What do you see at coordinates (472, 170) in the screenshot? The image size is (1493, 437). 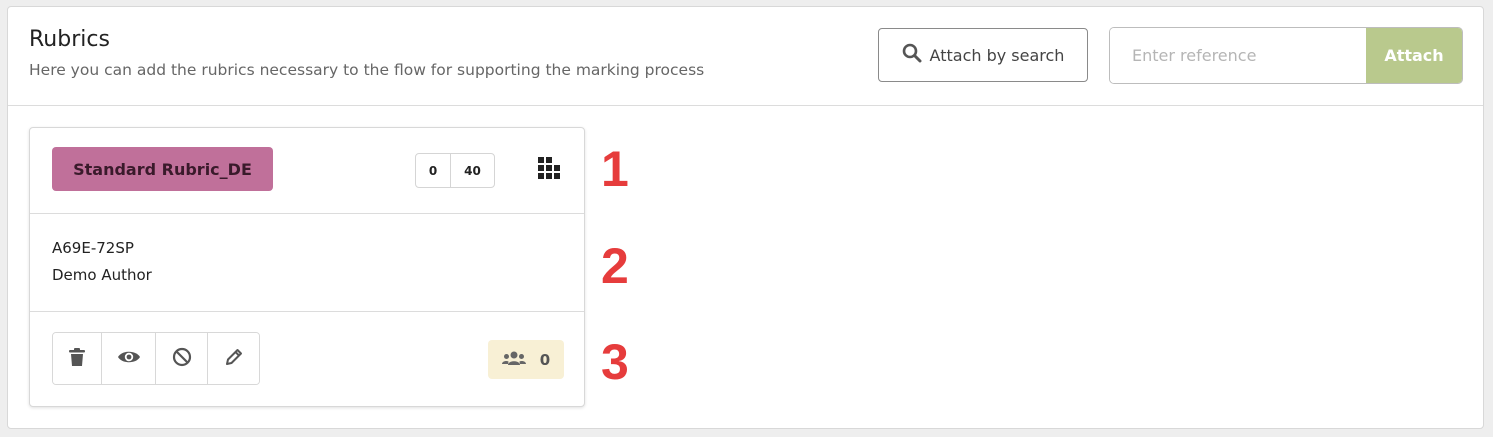 I see `score-max: 40` at bounding box center [472, 170].